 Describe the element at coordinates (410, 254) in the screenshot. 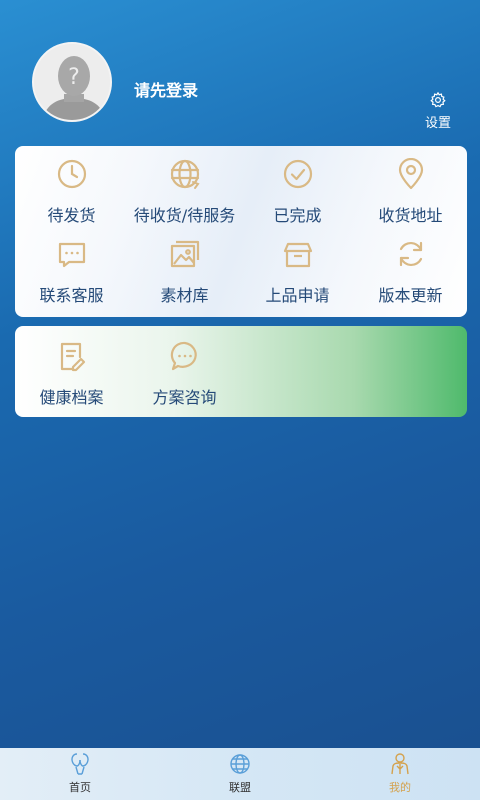

I see `refresh-icon` at that location.